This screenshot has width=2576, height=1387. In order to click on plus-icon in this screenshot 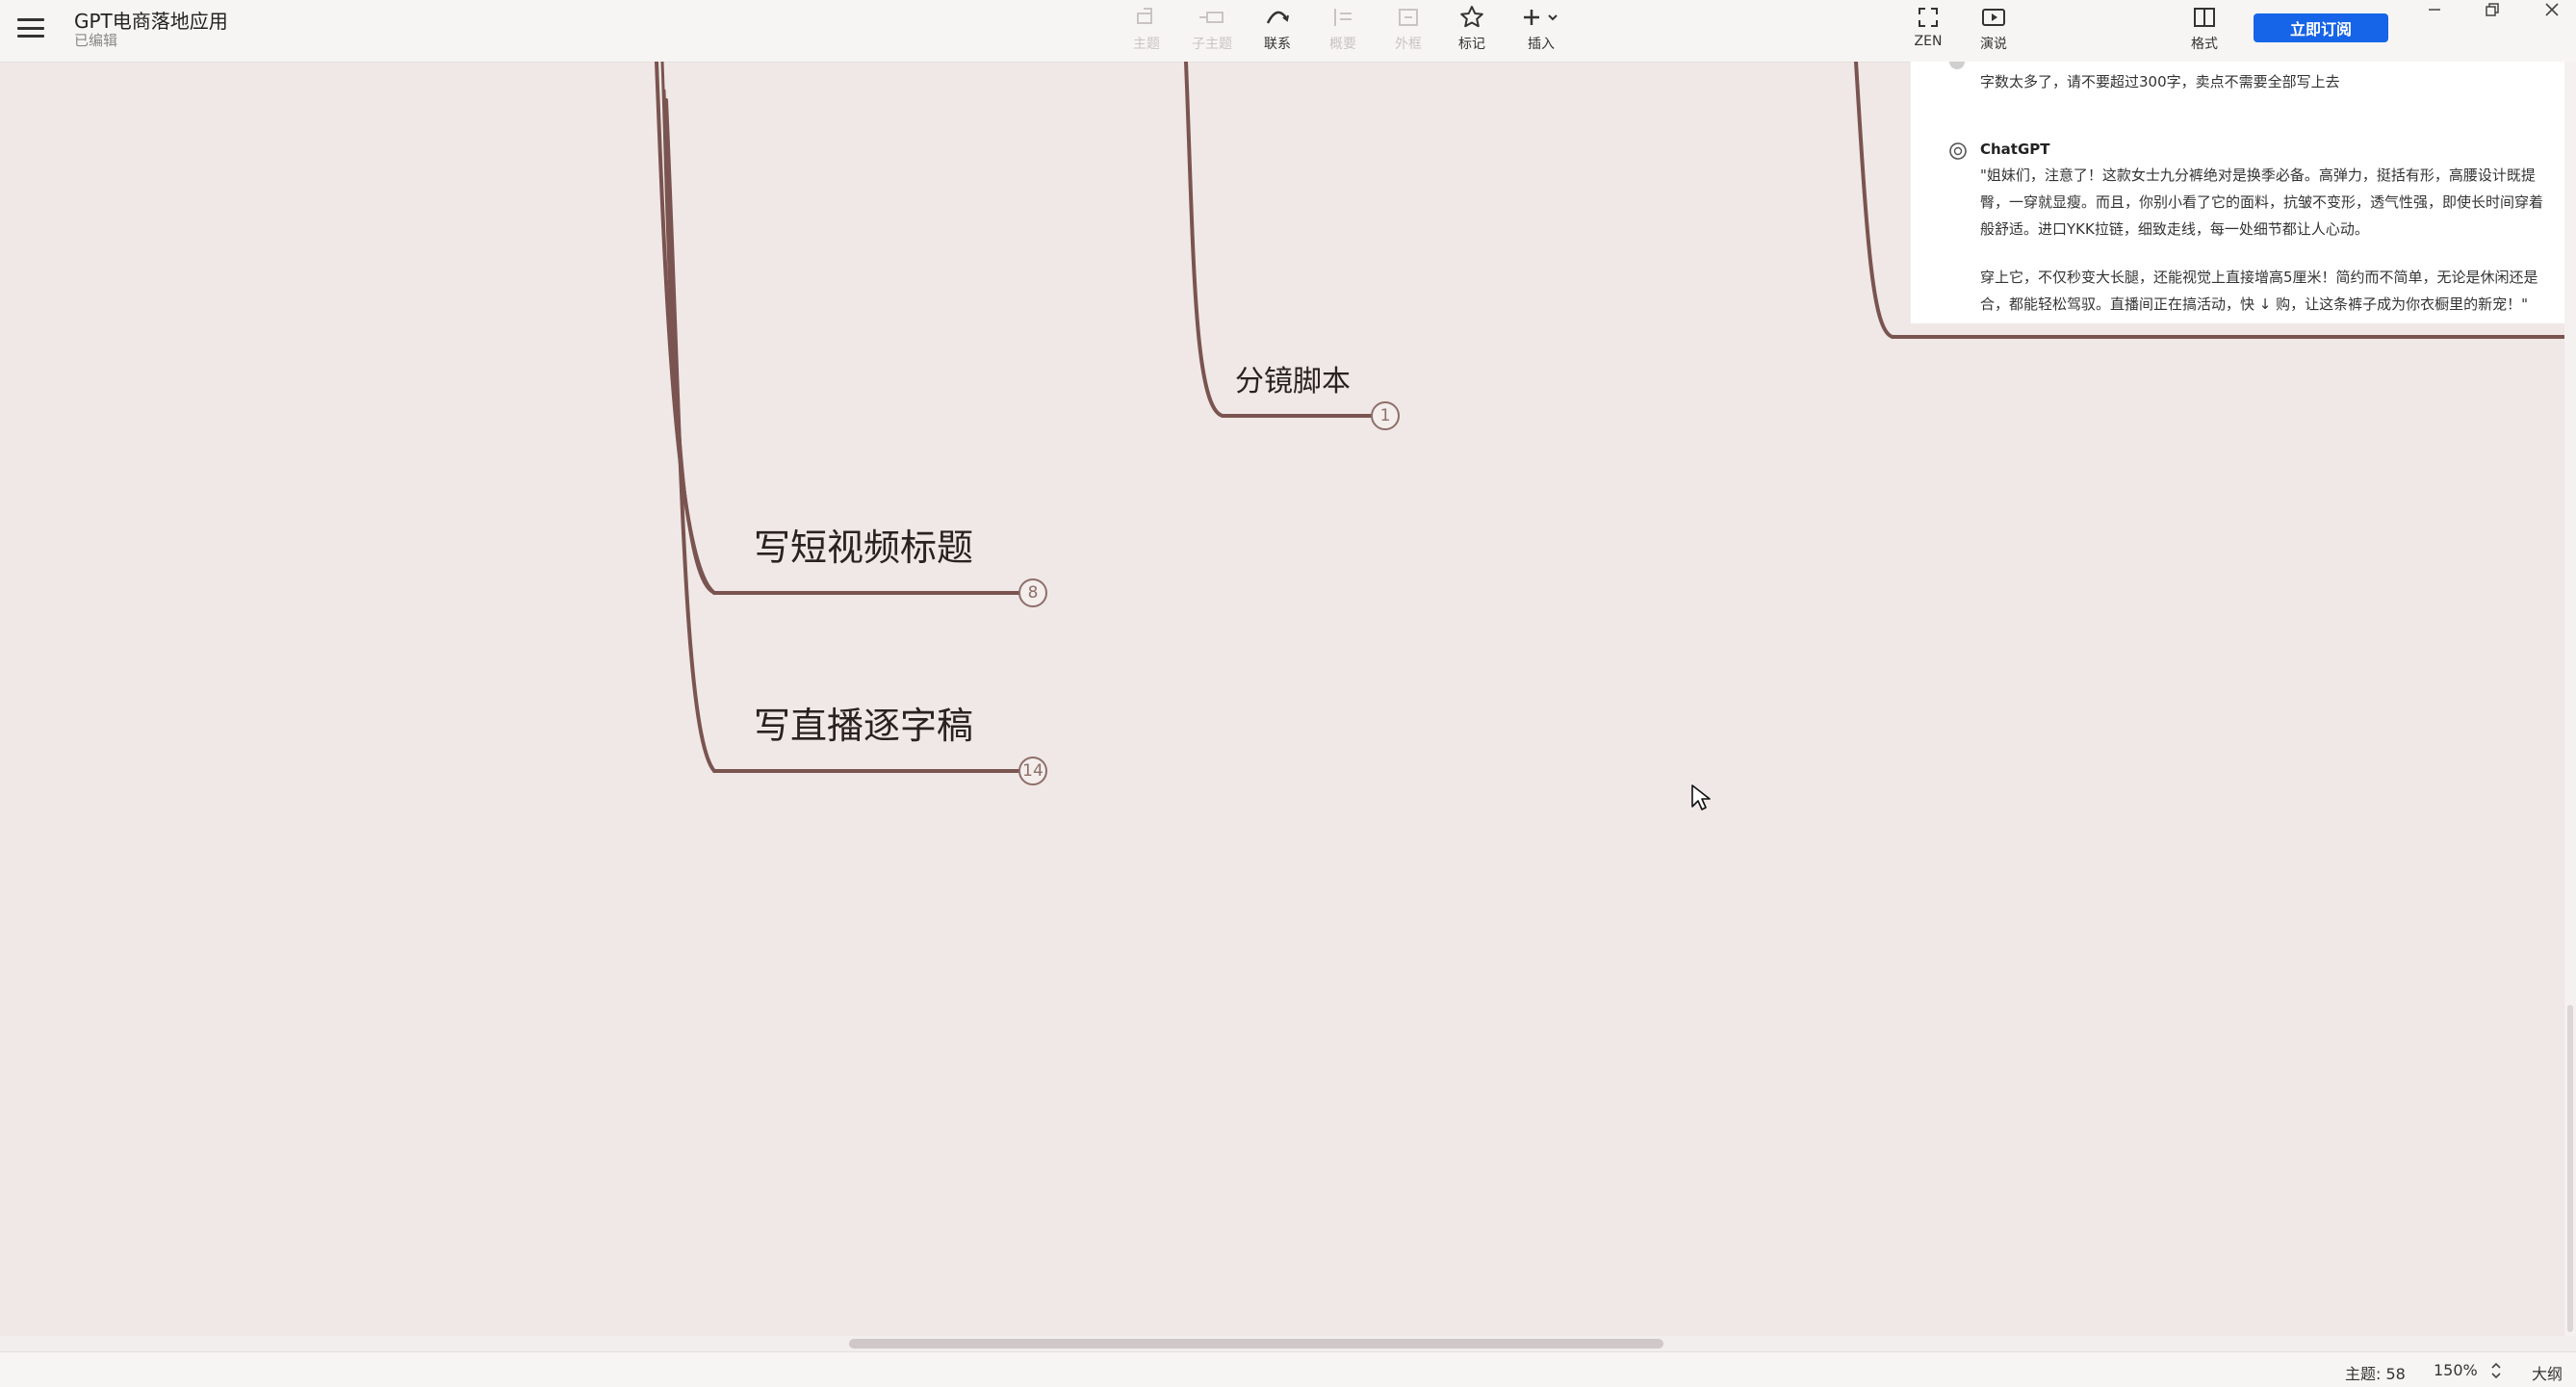, I will do `click(1541, 17)`.